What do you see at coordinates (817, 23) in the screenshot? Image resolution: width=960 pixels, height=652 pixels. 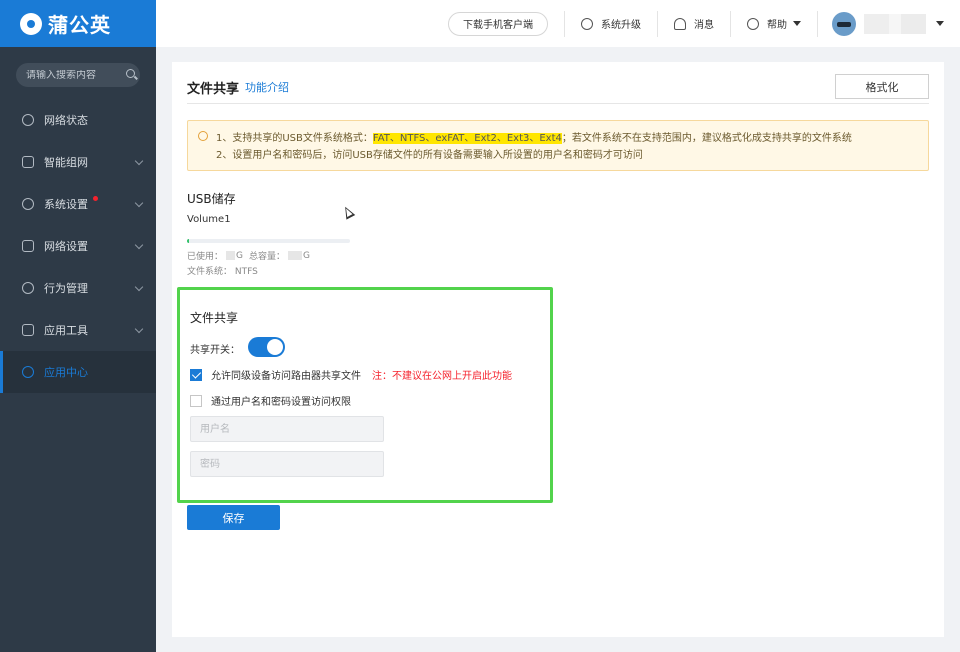 I see `divider` at bounding box center [817, 23].